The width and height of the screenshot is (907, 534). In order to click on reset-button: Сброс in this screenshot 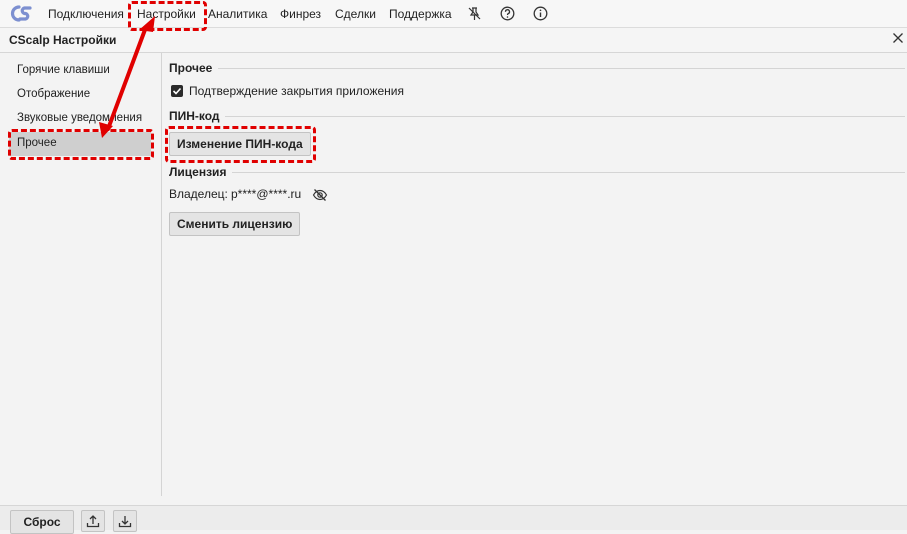, I will do `click(42, 522)`.